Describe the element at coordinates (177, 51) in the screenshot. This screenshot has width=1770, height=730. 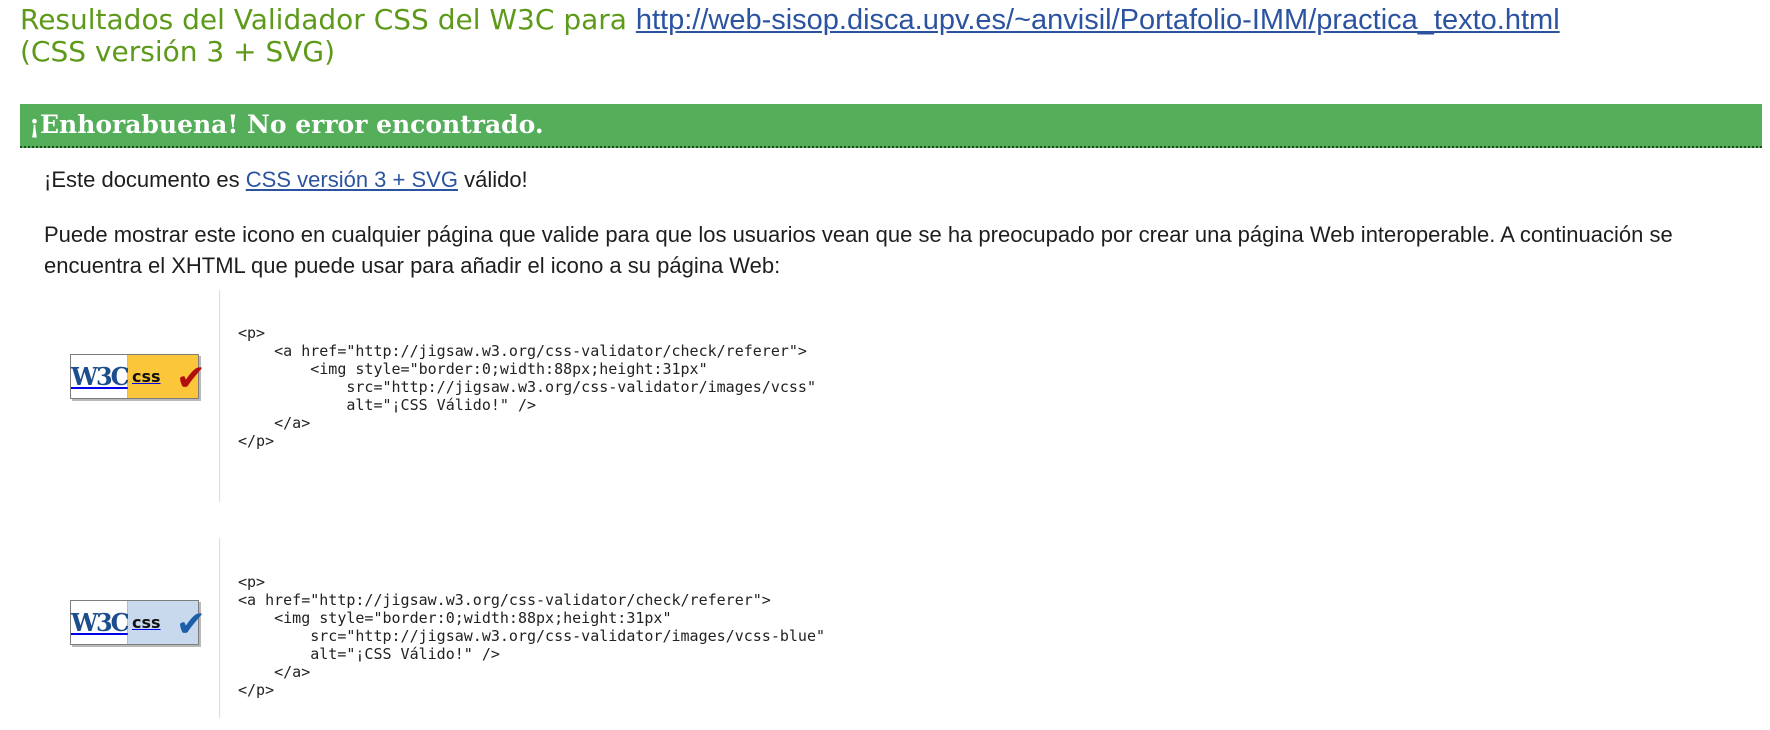
I see `css-profile-label: (CSS versión 3 + SVG)` at that location.